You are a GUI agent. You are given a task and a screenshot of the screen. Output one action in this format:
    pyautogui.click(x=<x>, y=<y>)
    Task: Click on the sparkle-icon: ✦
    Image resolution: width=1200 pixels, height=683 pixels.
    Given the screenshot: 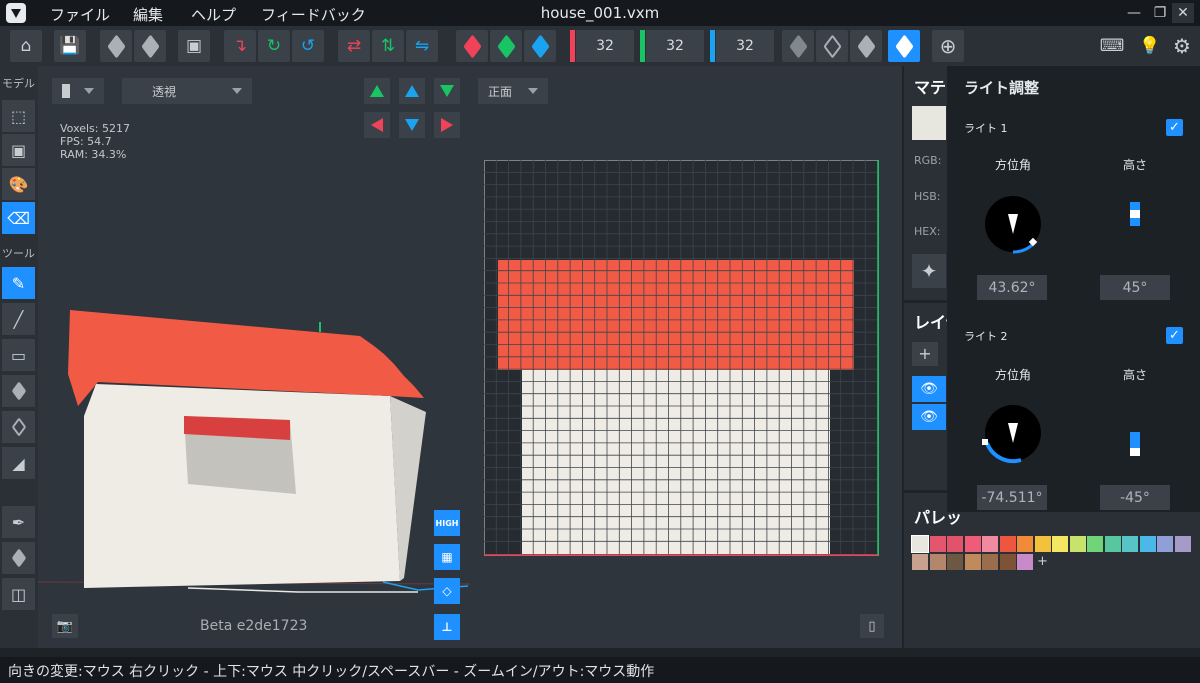 What is the action you would take?
    pyautogui.click(x=929, y=271)
    